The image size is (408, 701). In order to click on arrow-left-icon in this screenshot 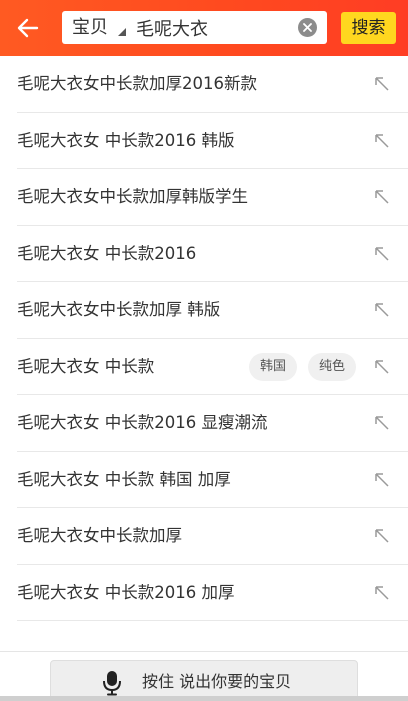, I will do `click(28, 28)`.